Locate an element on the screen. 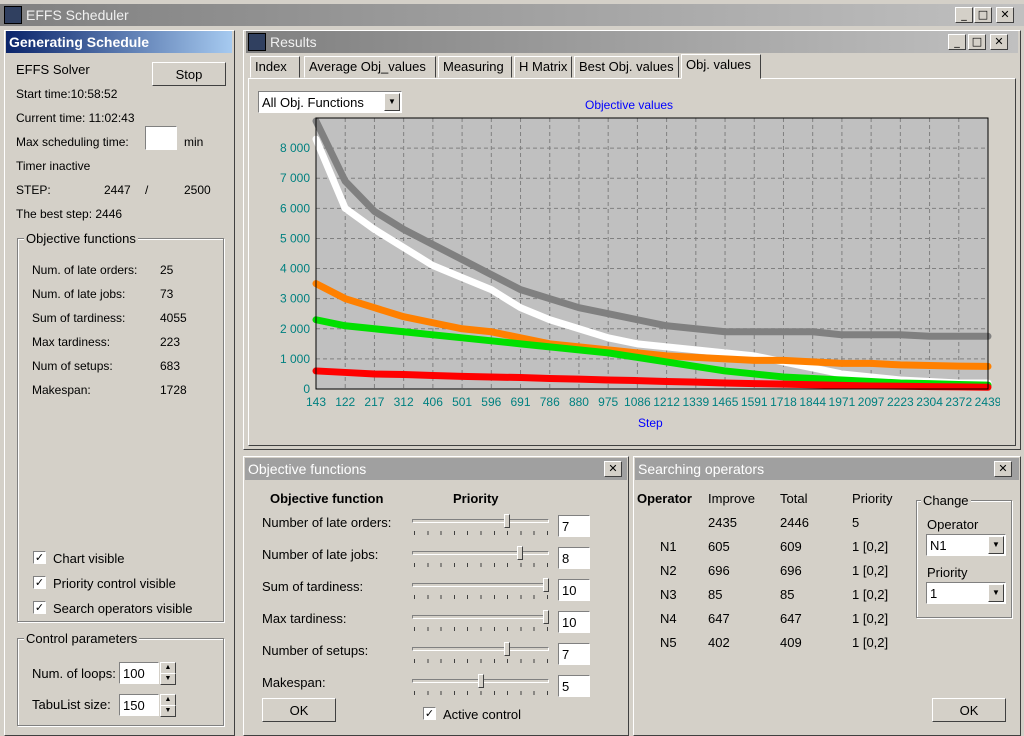 This screenshot has width=1024, height=736. objective-selector-dropdown: All Obj. Functions ▼ is located at coordinates (330, 102).